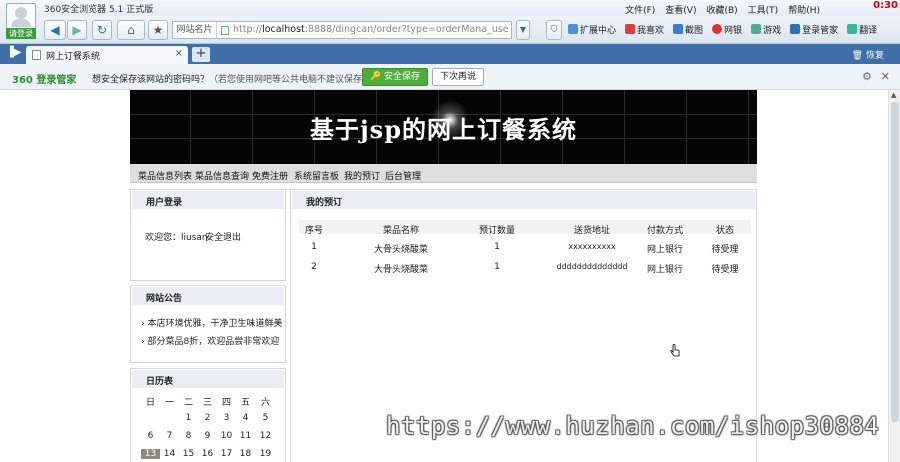 This screenshot has height=462, width=900. I want to click on safe-save-label: 安全保存, so click(402, 77).